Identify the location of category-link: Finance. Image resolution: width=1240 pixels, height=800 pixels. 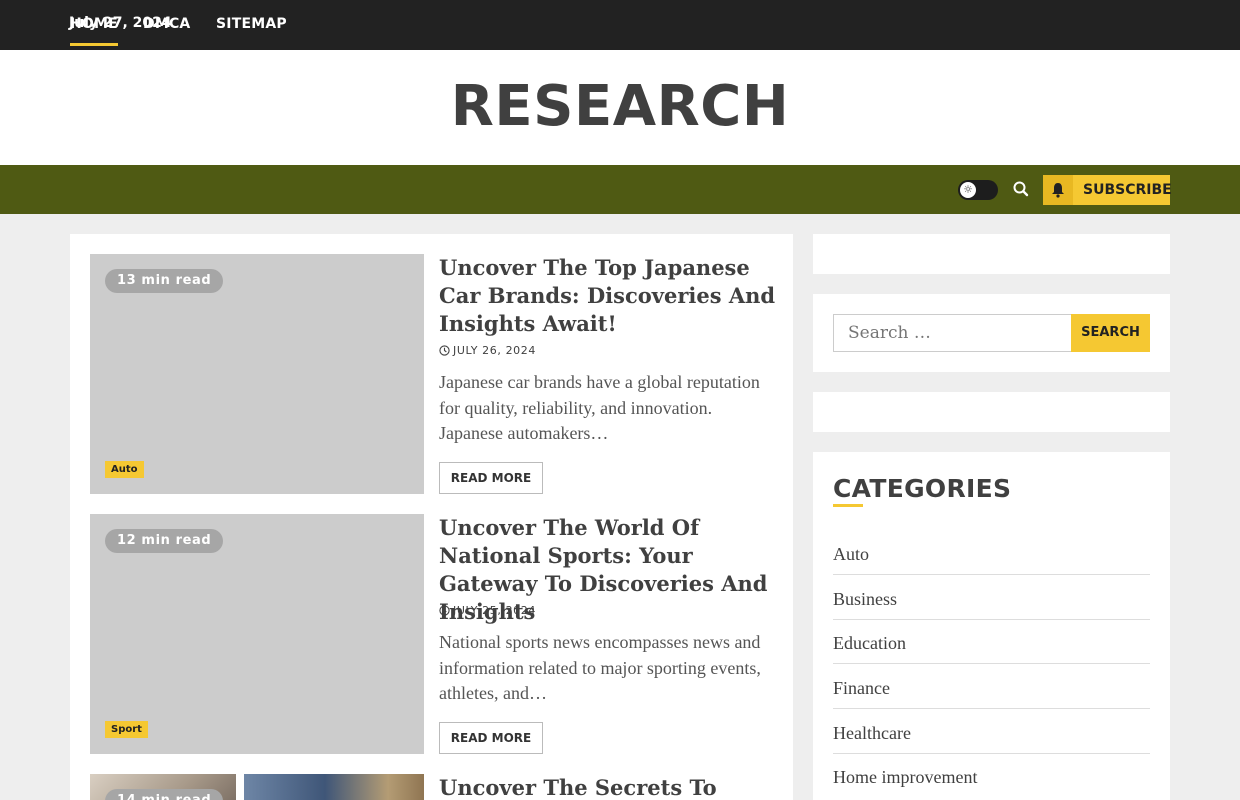
(991, 700).